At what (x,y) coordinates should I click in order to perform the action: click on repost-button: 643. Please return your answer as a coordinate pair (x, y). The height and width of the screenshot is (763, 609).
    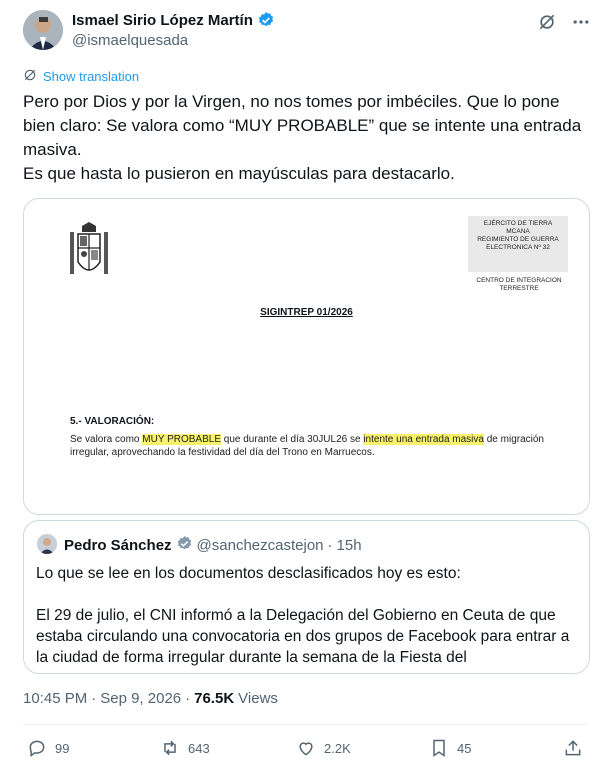
    Looking at the image, I should click on (185, 748).